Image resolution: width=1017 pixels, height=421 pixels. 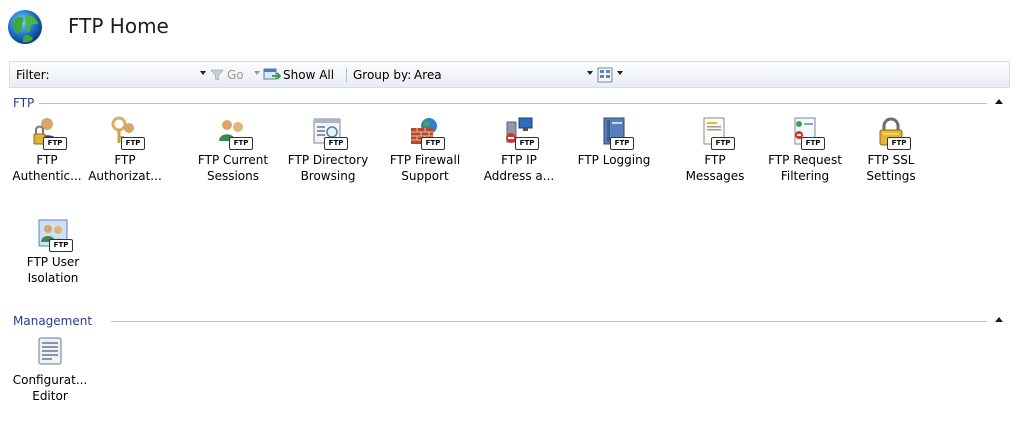 What do you see at coordinates (328, 176) in the screenshot?
I see `tile-label: Browsing` at bounding box center [328, 176].